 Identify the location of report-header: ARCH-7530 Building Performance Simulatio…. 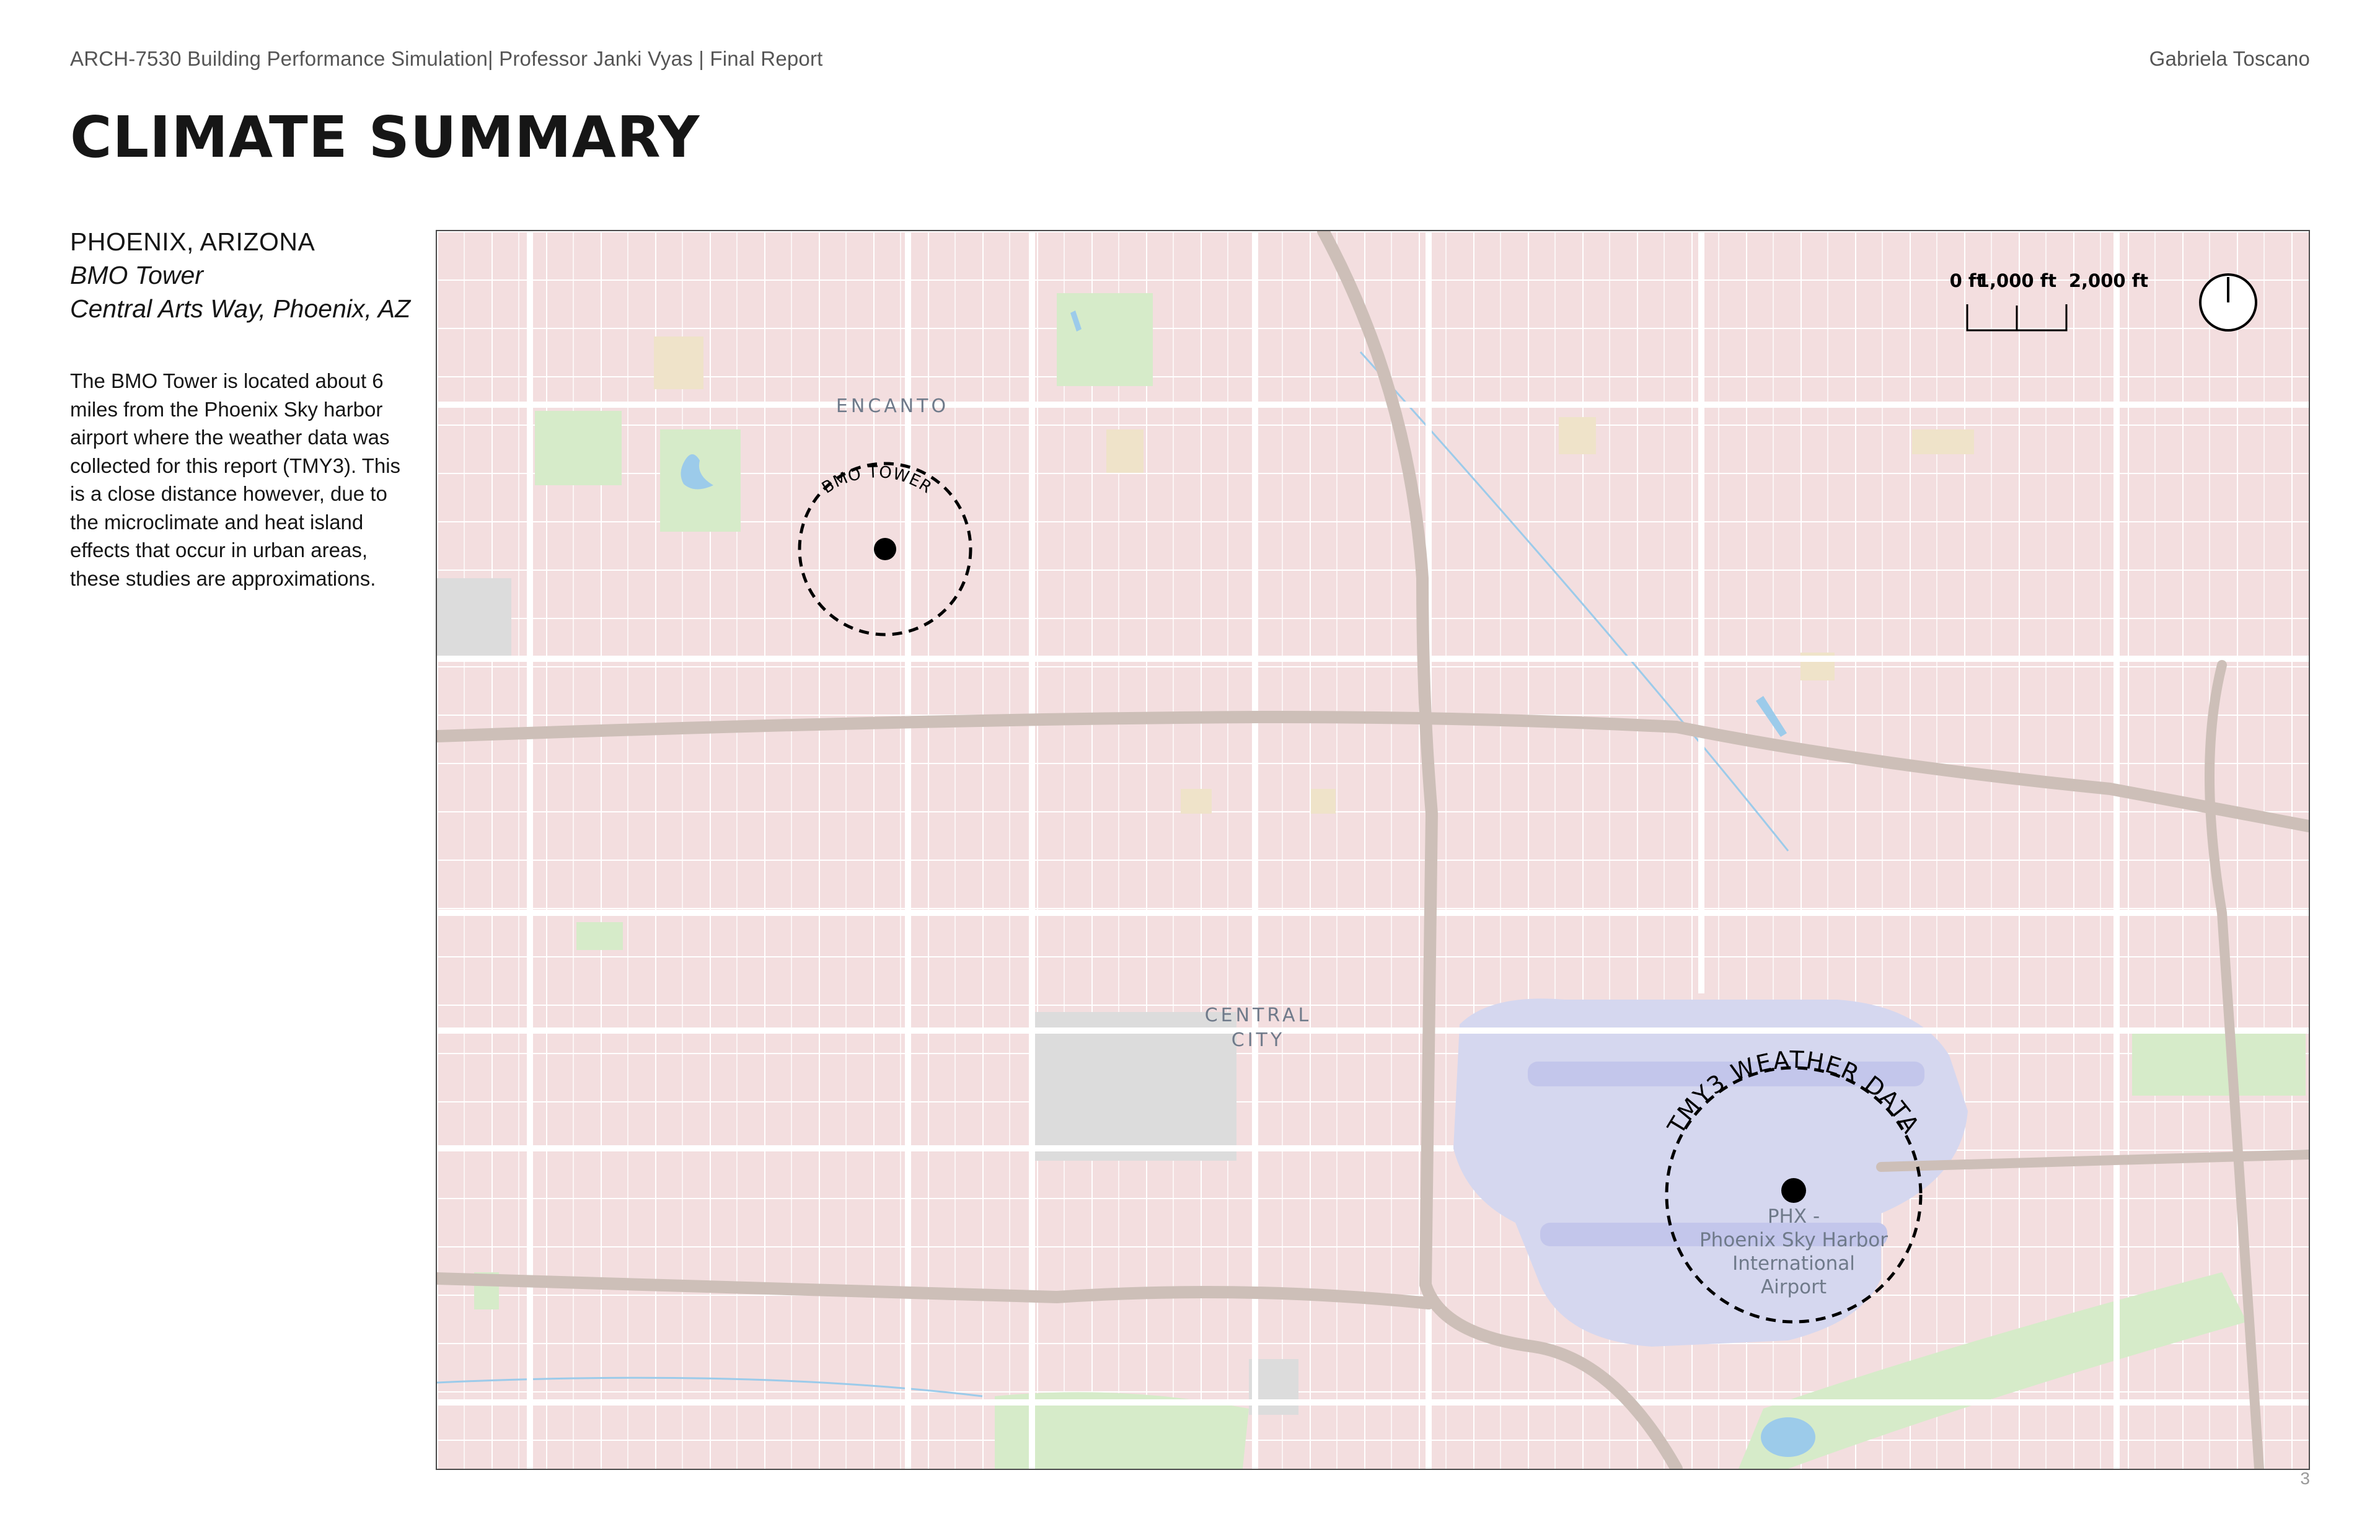
(446, 58).